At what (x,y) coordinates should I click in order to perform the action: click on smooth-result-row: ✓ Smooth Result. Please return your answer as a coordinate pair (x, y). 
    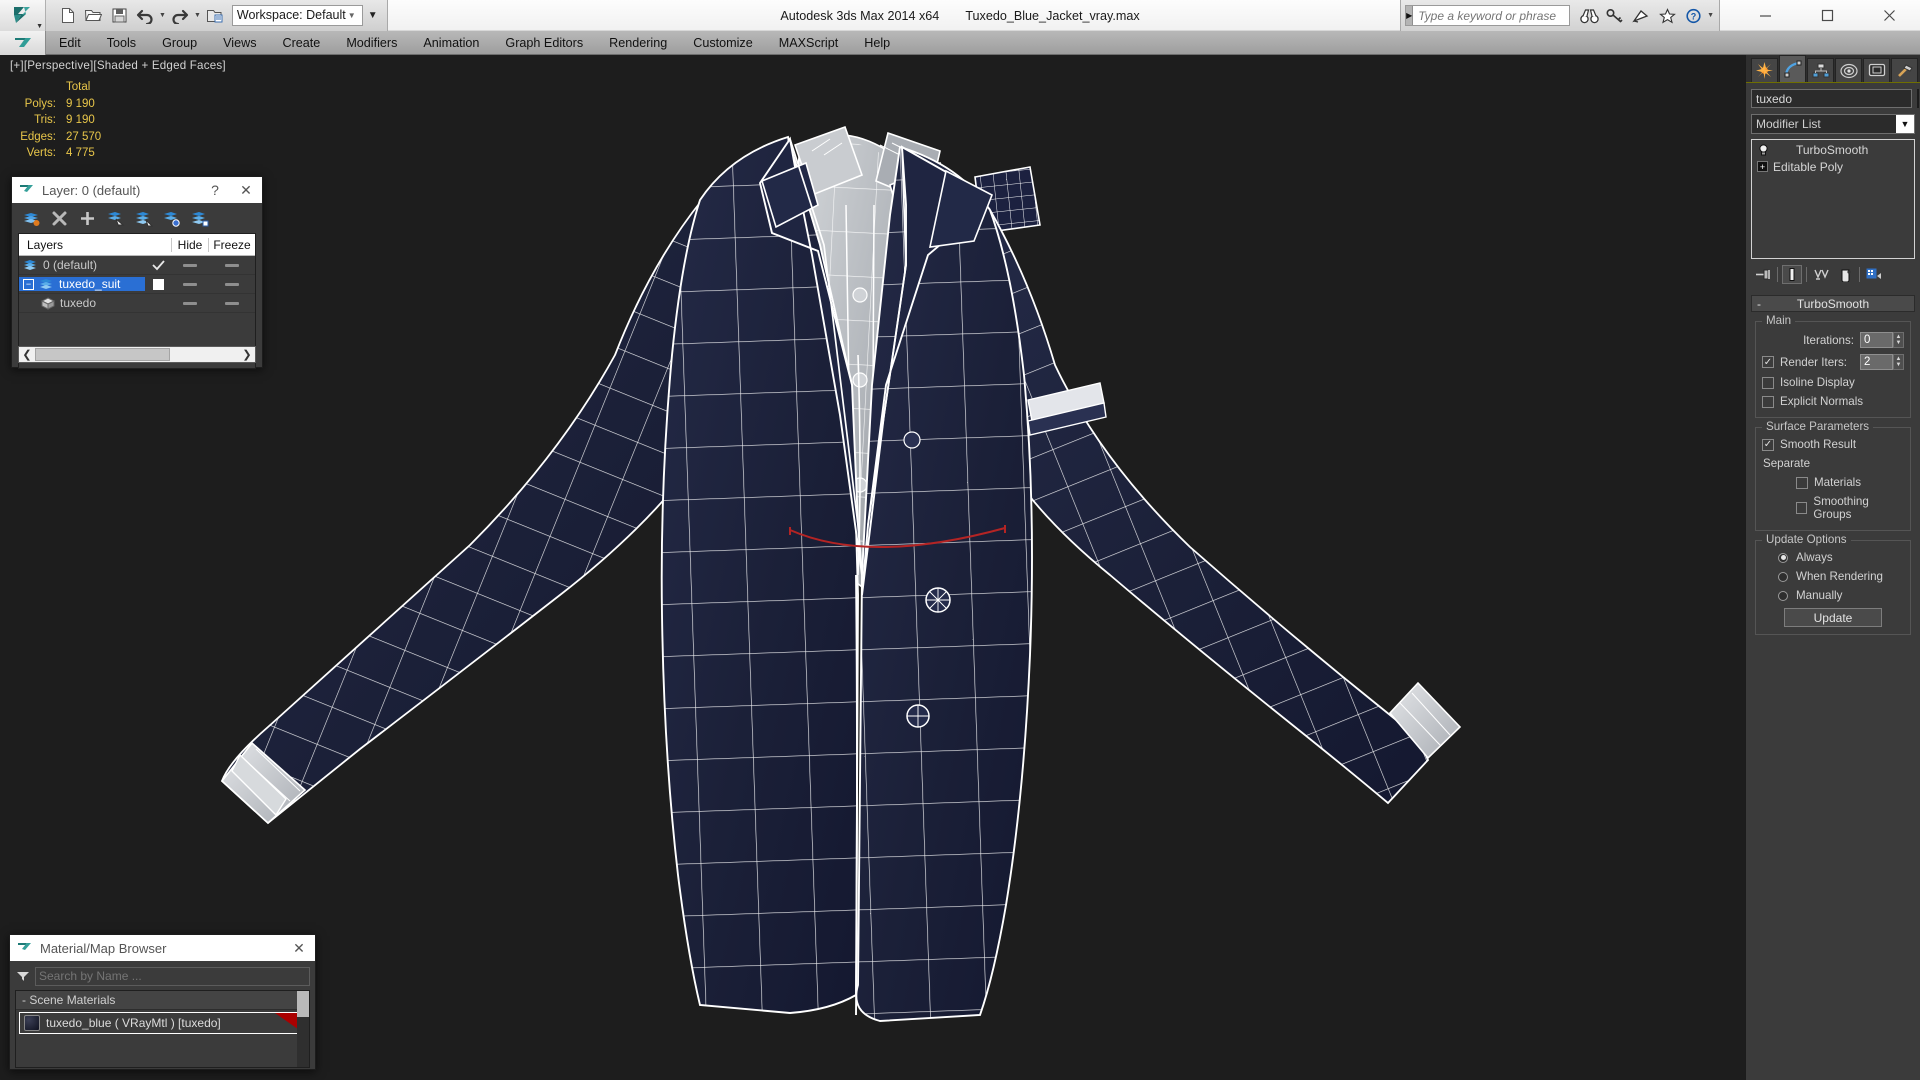
    Looking at the image, I should click on (1833, 444).